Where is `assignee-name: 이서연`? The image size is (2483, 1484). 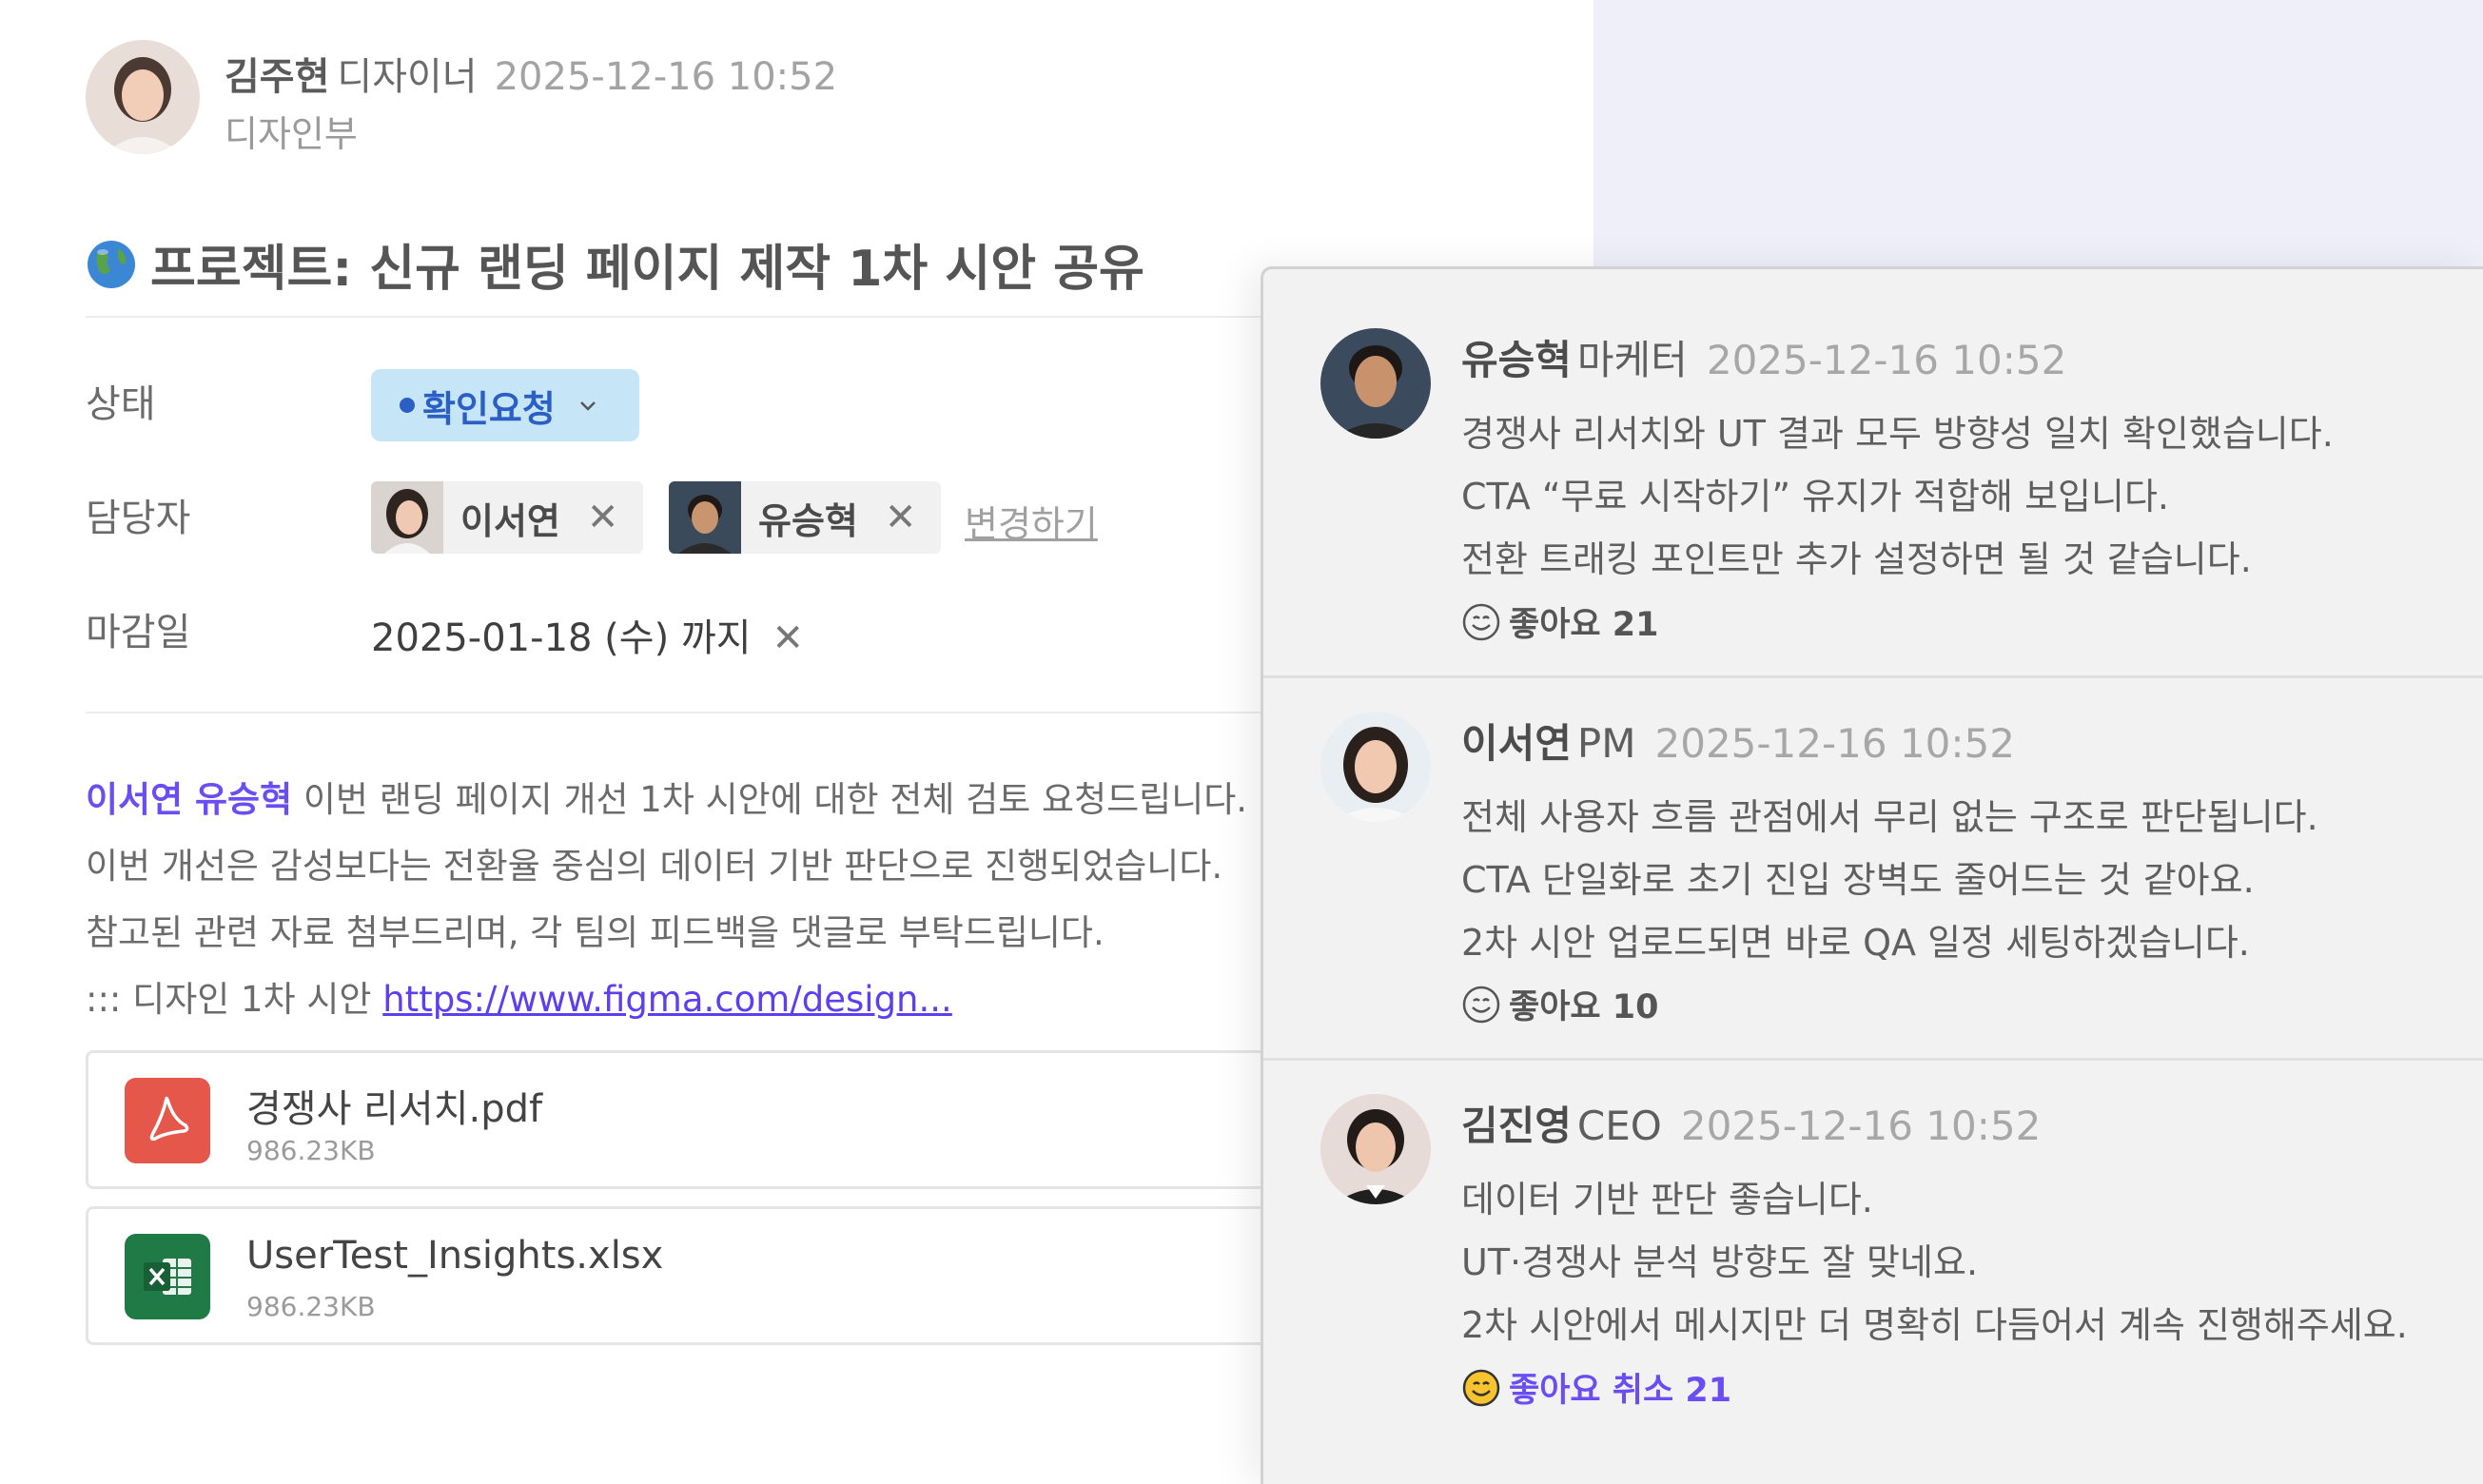
assignee-name: 이서연 is located at coordinates (510, 520).